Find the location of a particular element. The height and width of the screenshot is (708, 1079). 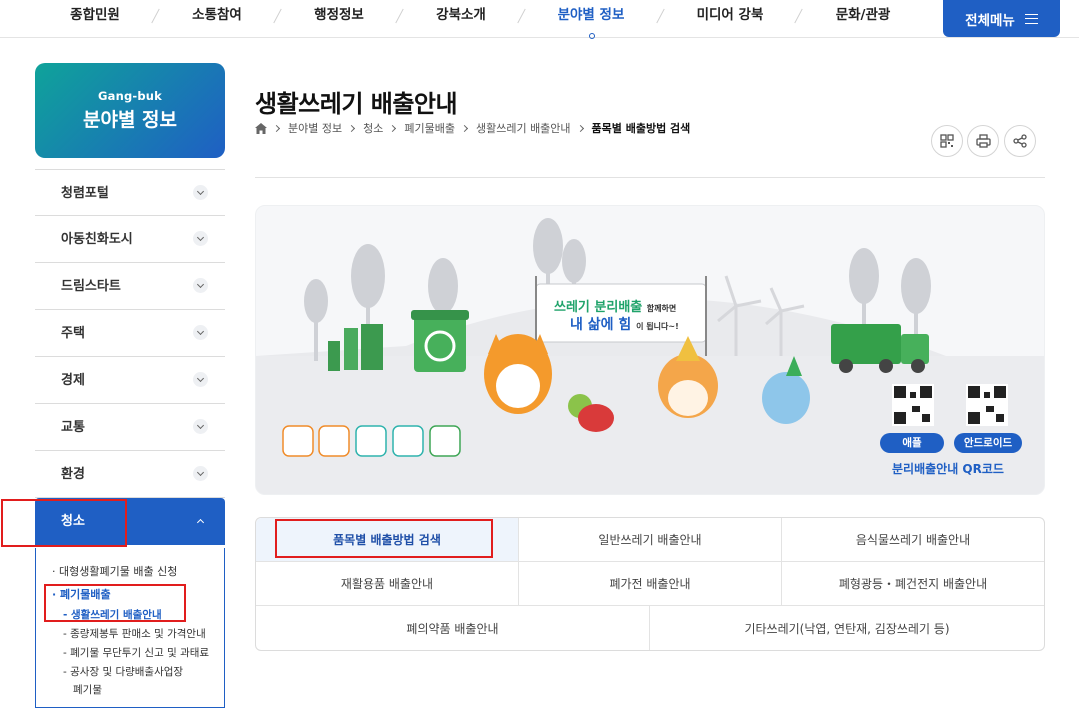

all-menu-label: 전체메뉴 is located at coordinates (990, 20).